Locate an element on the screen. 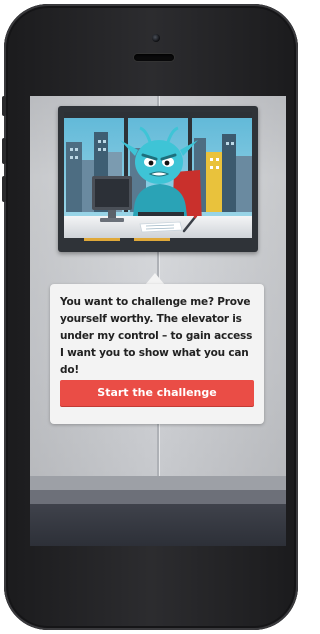  monitor-frame is located at coordinates (158, 179).